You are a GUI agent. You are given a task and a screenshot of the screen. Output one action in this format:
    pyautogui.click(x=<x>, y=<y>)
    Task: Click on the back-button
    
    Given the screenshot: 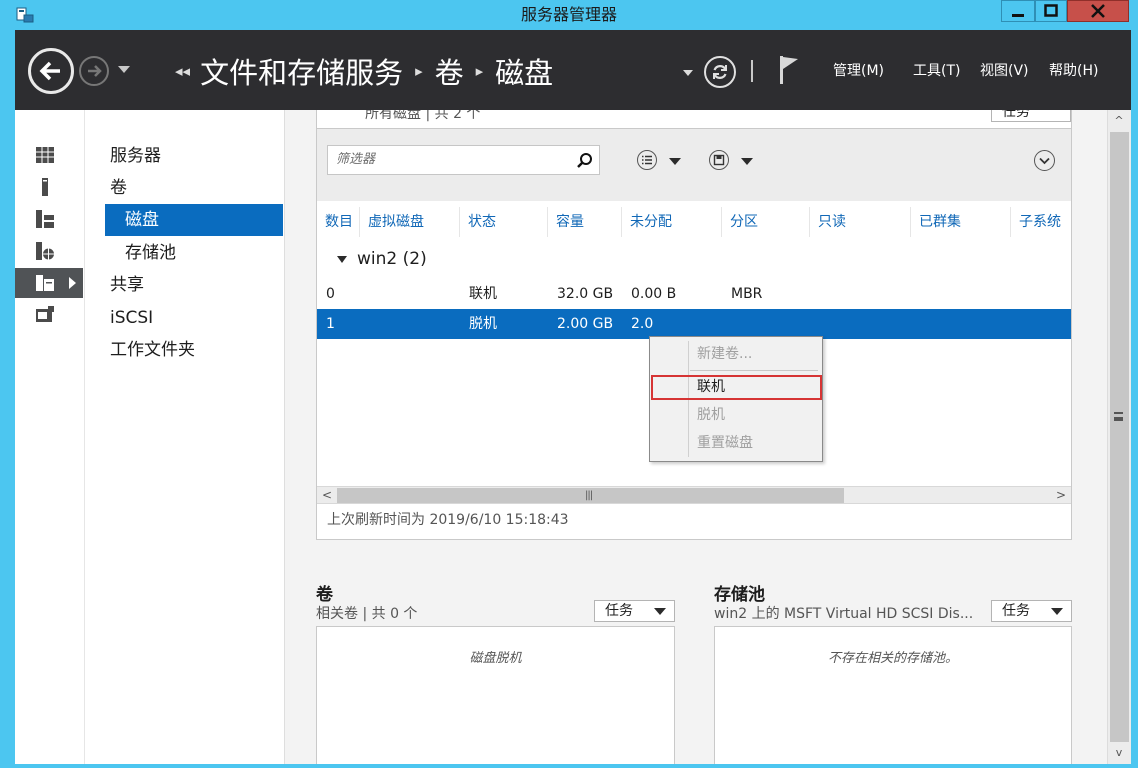 What is the action you would take?
    pyautogui.click(x=51, y=71)
    